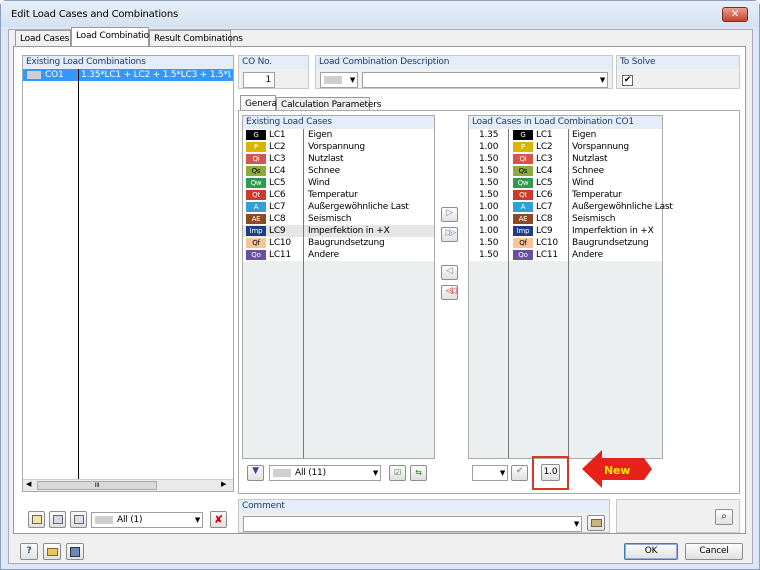 The image size is (760, 570). Describe the element at coordinates (602, 80) in the screenshot. I see `chevron-down-icon: ▼` at that location.